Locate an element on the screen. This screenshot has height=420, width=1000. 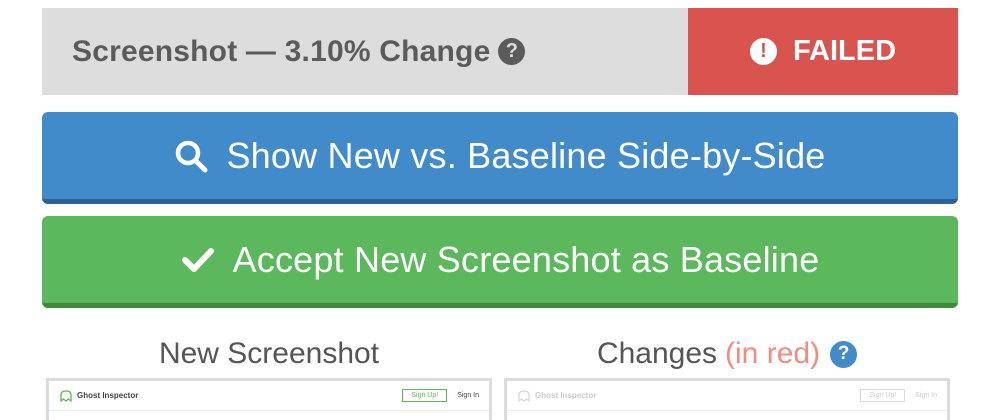
search-icon is located at coordinates (191, 156).